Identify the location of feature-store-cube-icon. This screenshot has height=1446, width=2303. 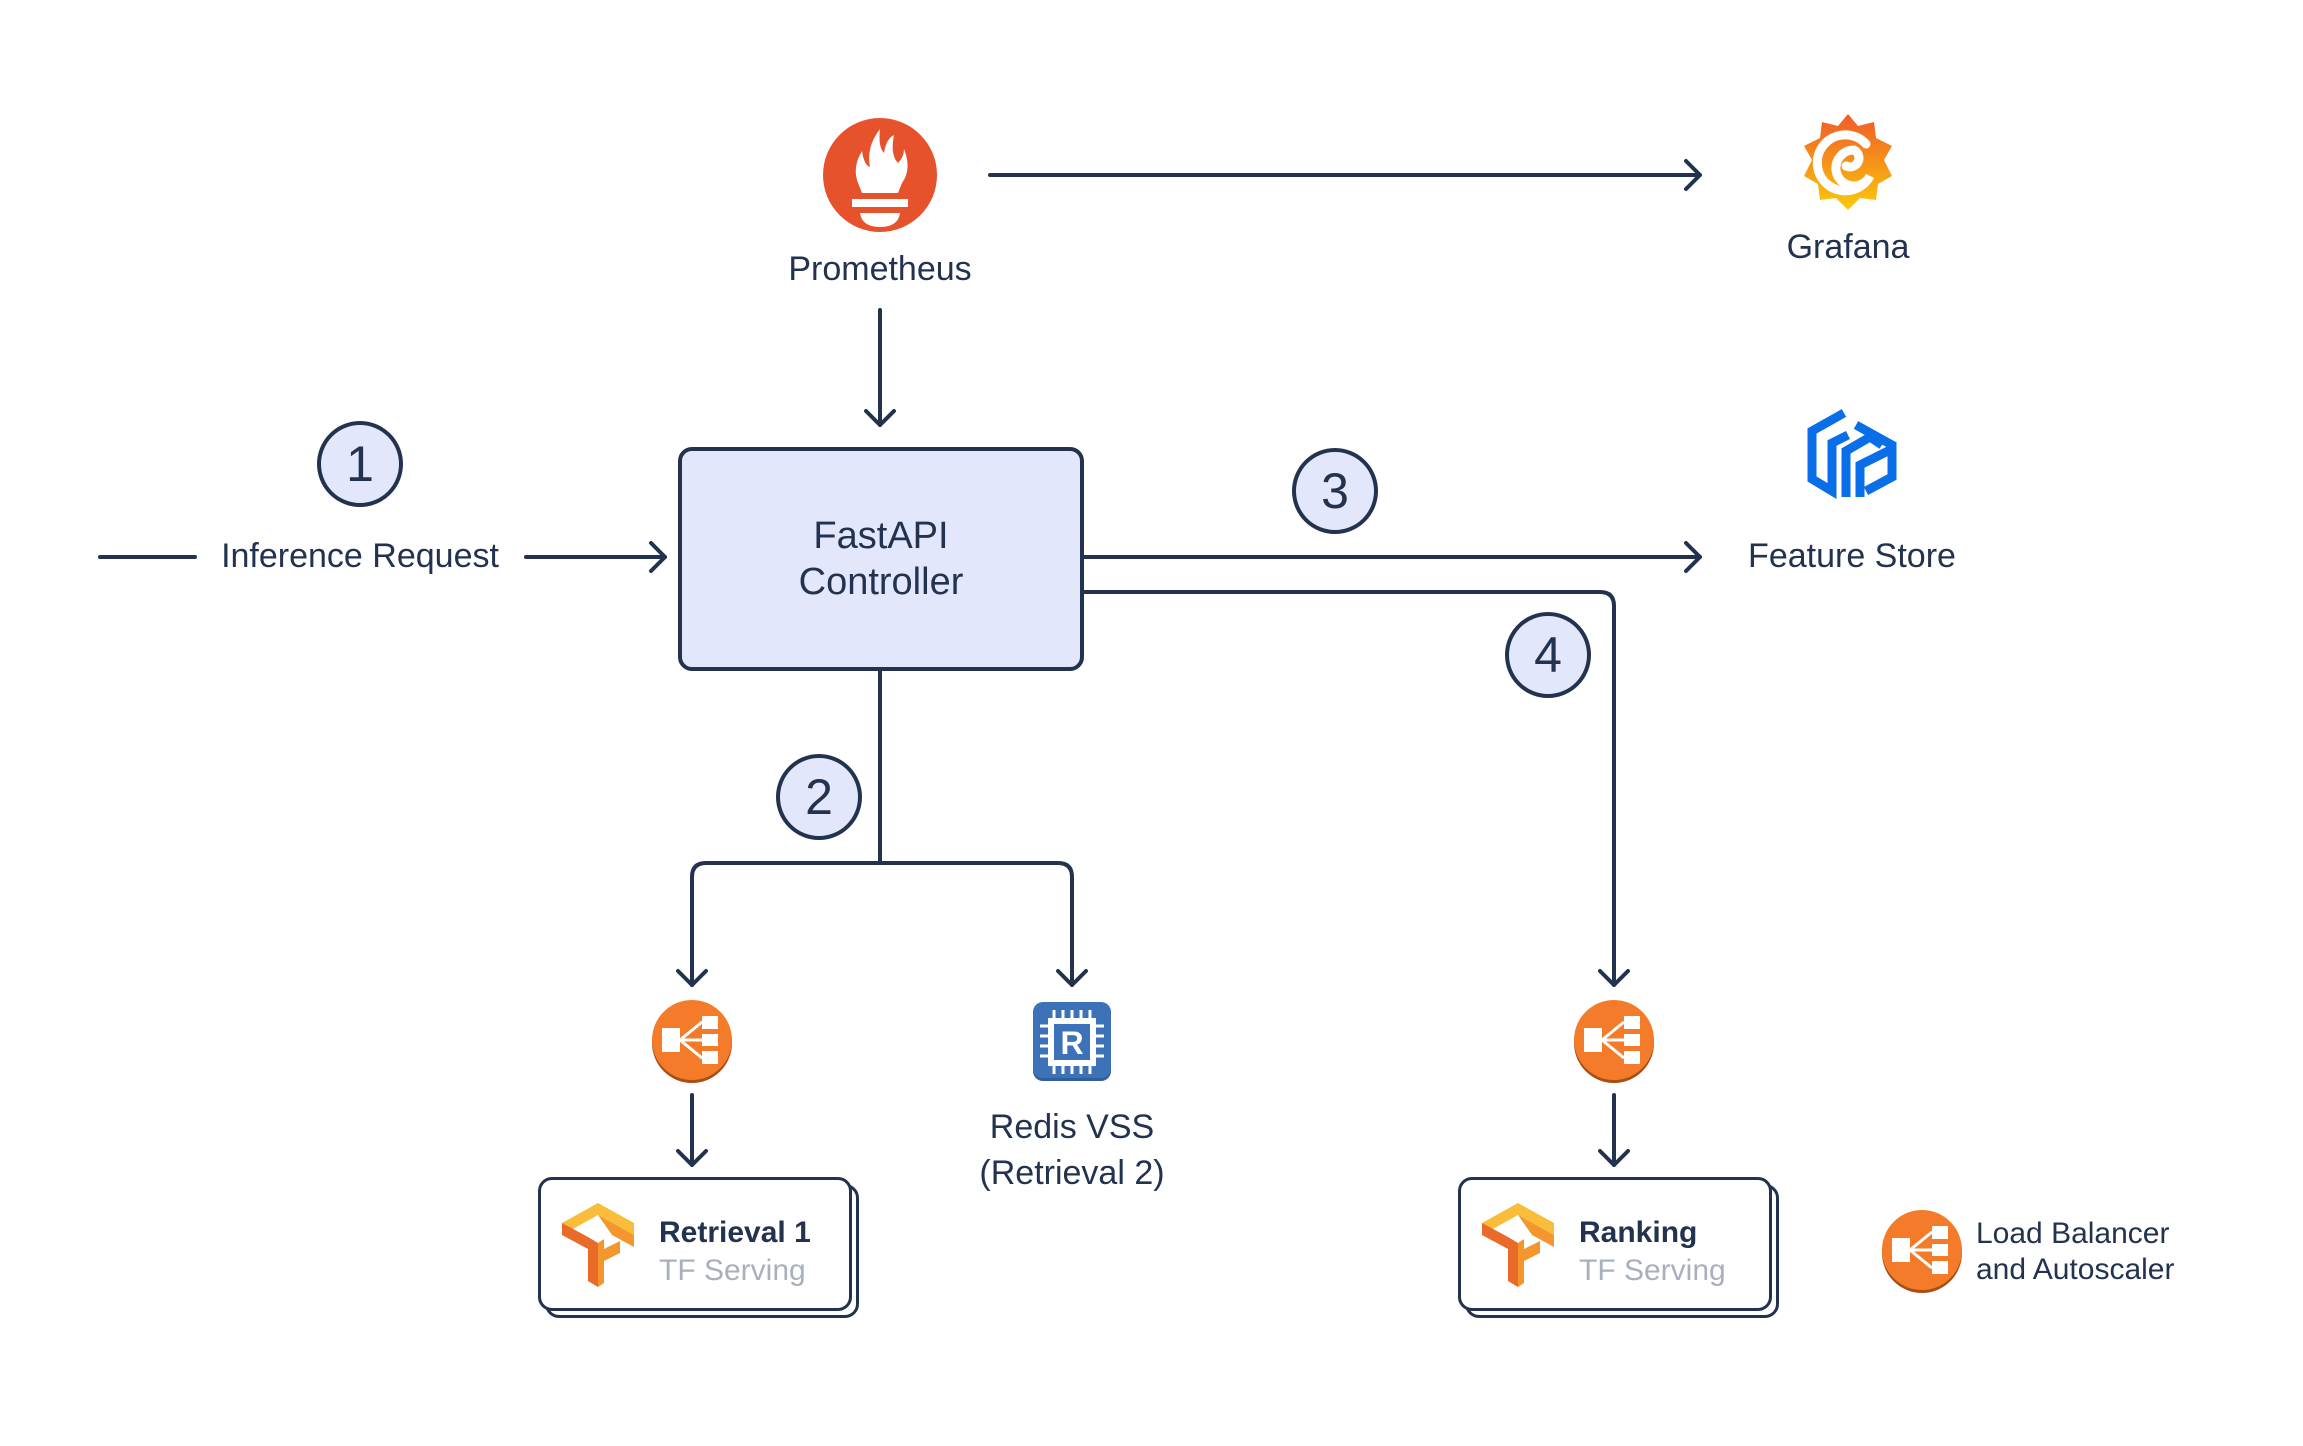
(1852, 454).